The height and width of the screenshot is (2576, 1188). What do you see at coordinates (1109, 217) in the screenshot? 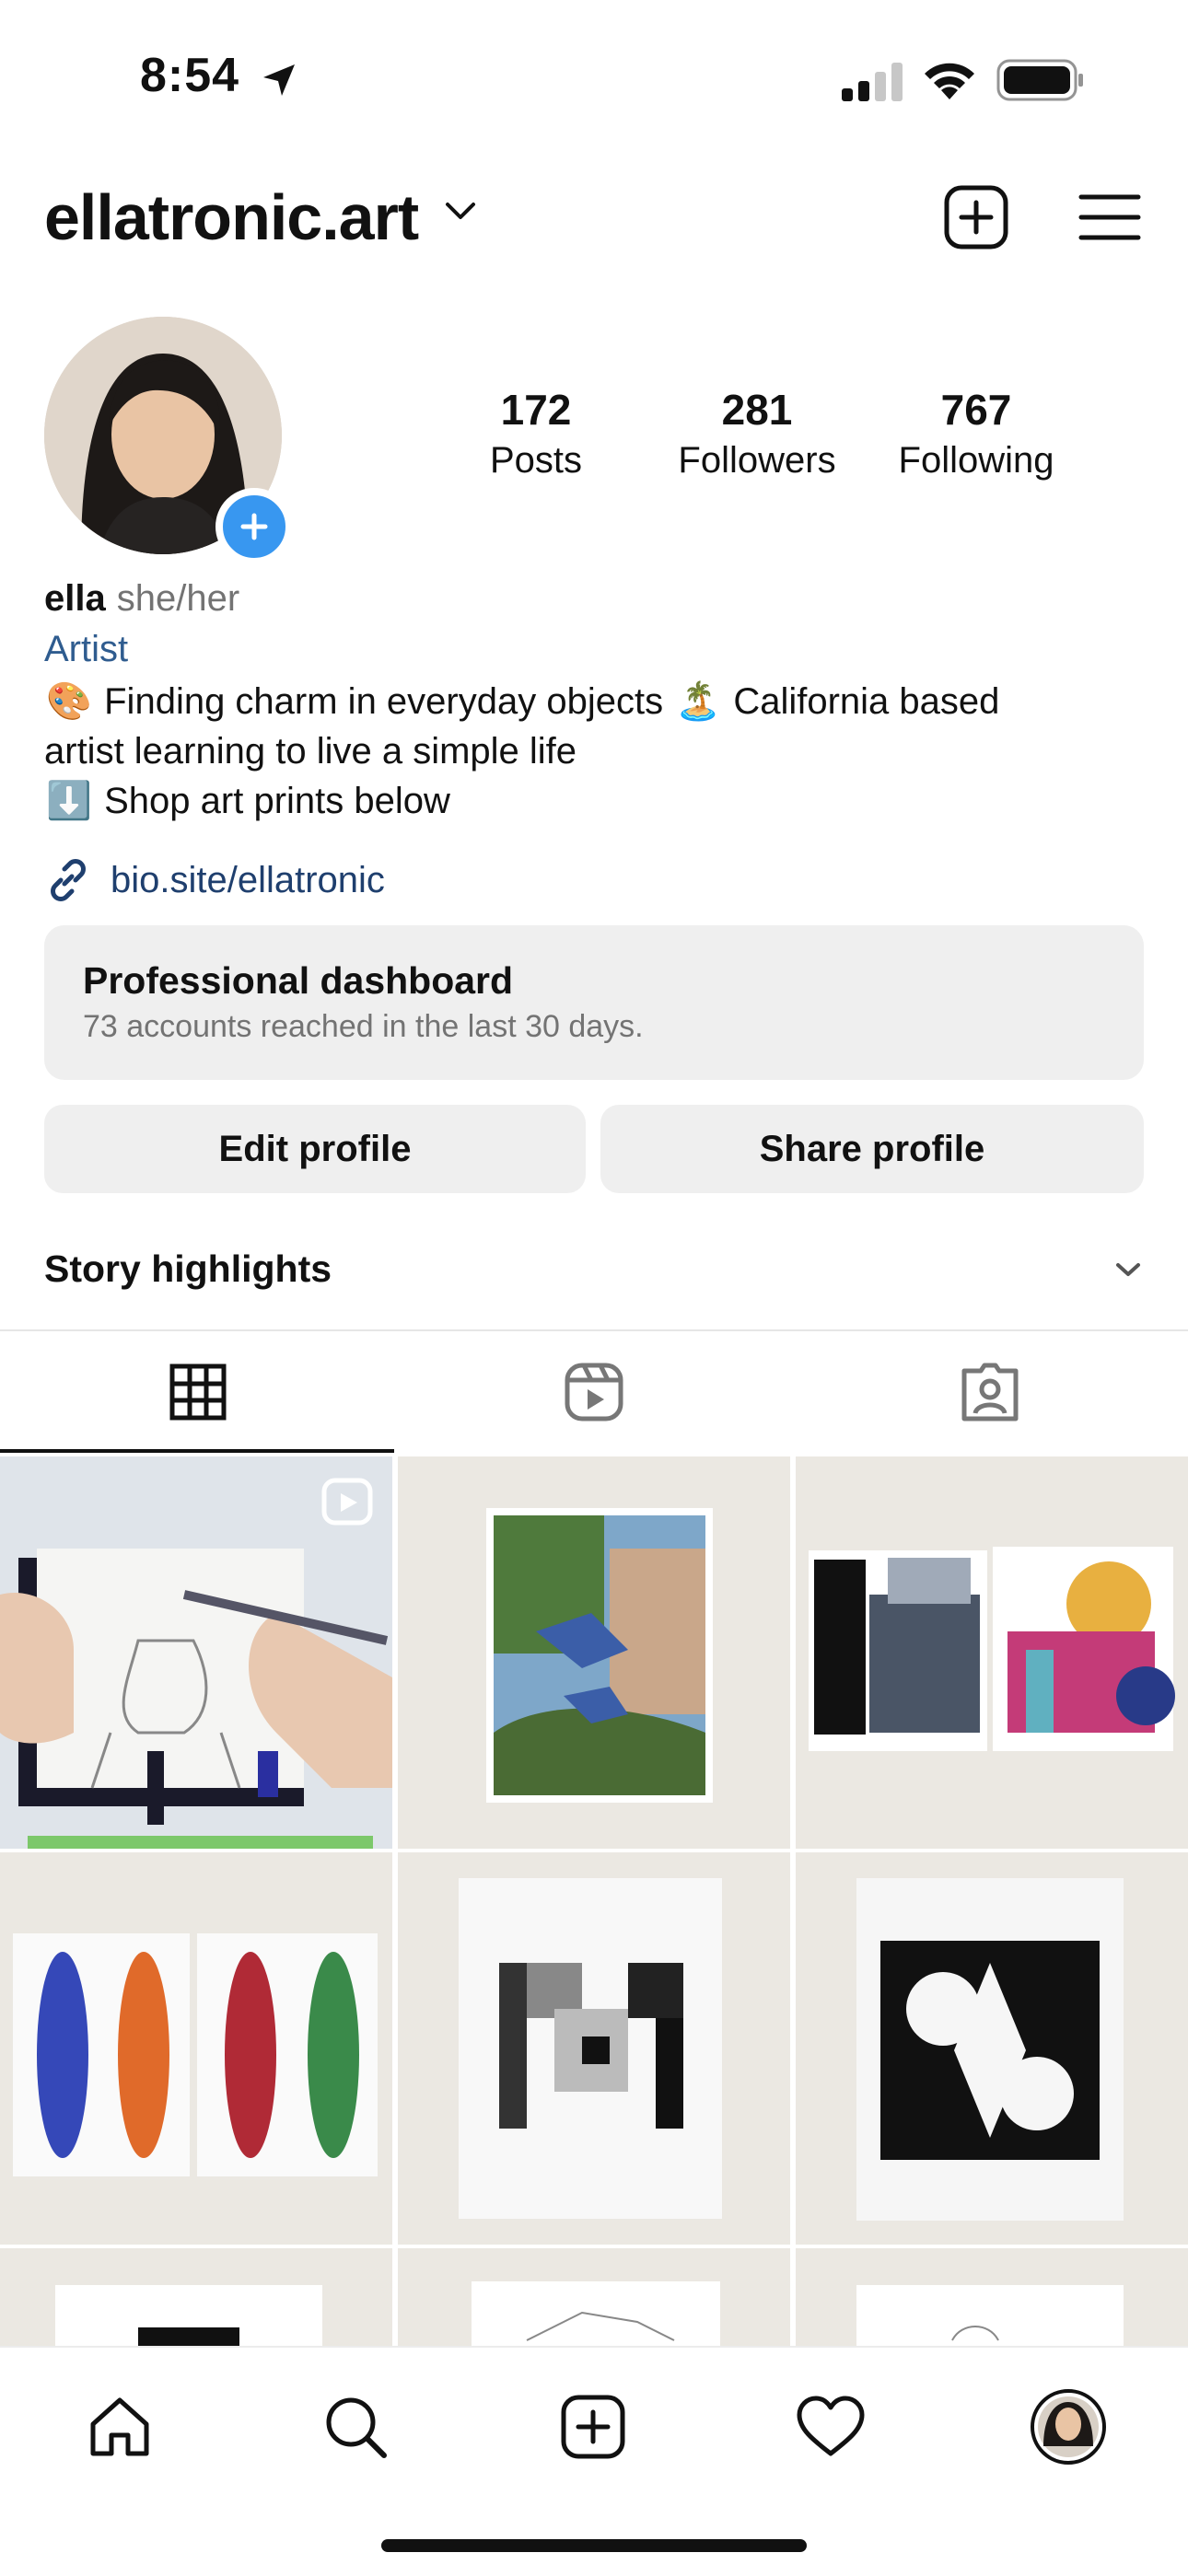
I see `menu-icon` at bounding box center [1109, 217].